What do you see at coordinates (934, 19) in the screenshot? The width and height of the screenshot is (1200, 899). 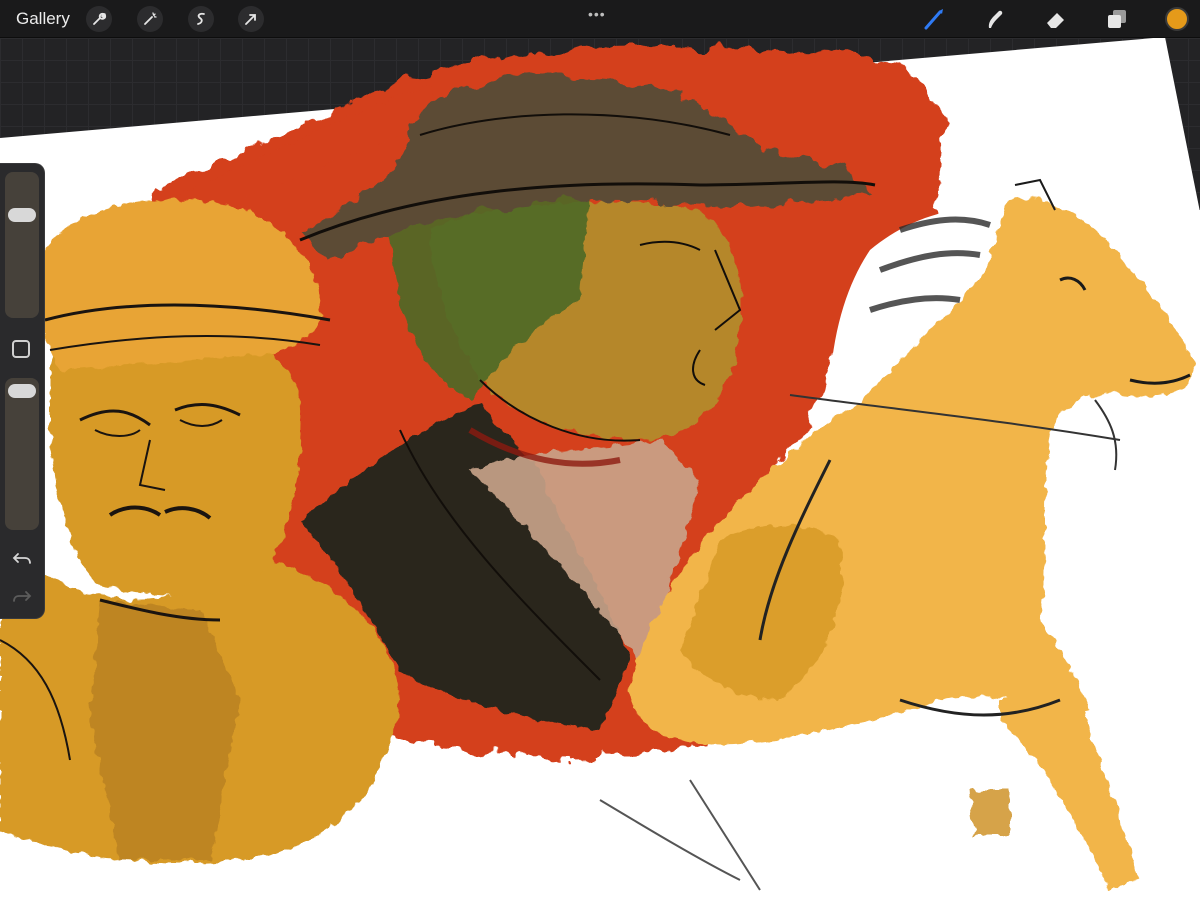 I see `brush-icon` at bounding box center [934, 19].